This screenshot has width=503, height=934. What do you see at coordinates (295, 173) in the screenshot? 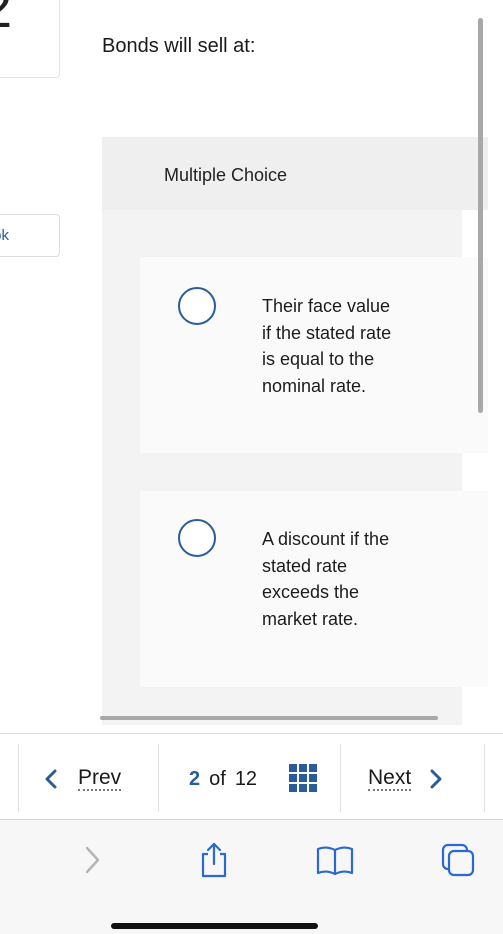
I see `answer-type-header: Multiple Choice` at bounding box center [295, 173].